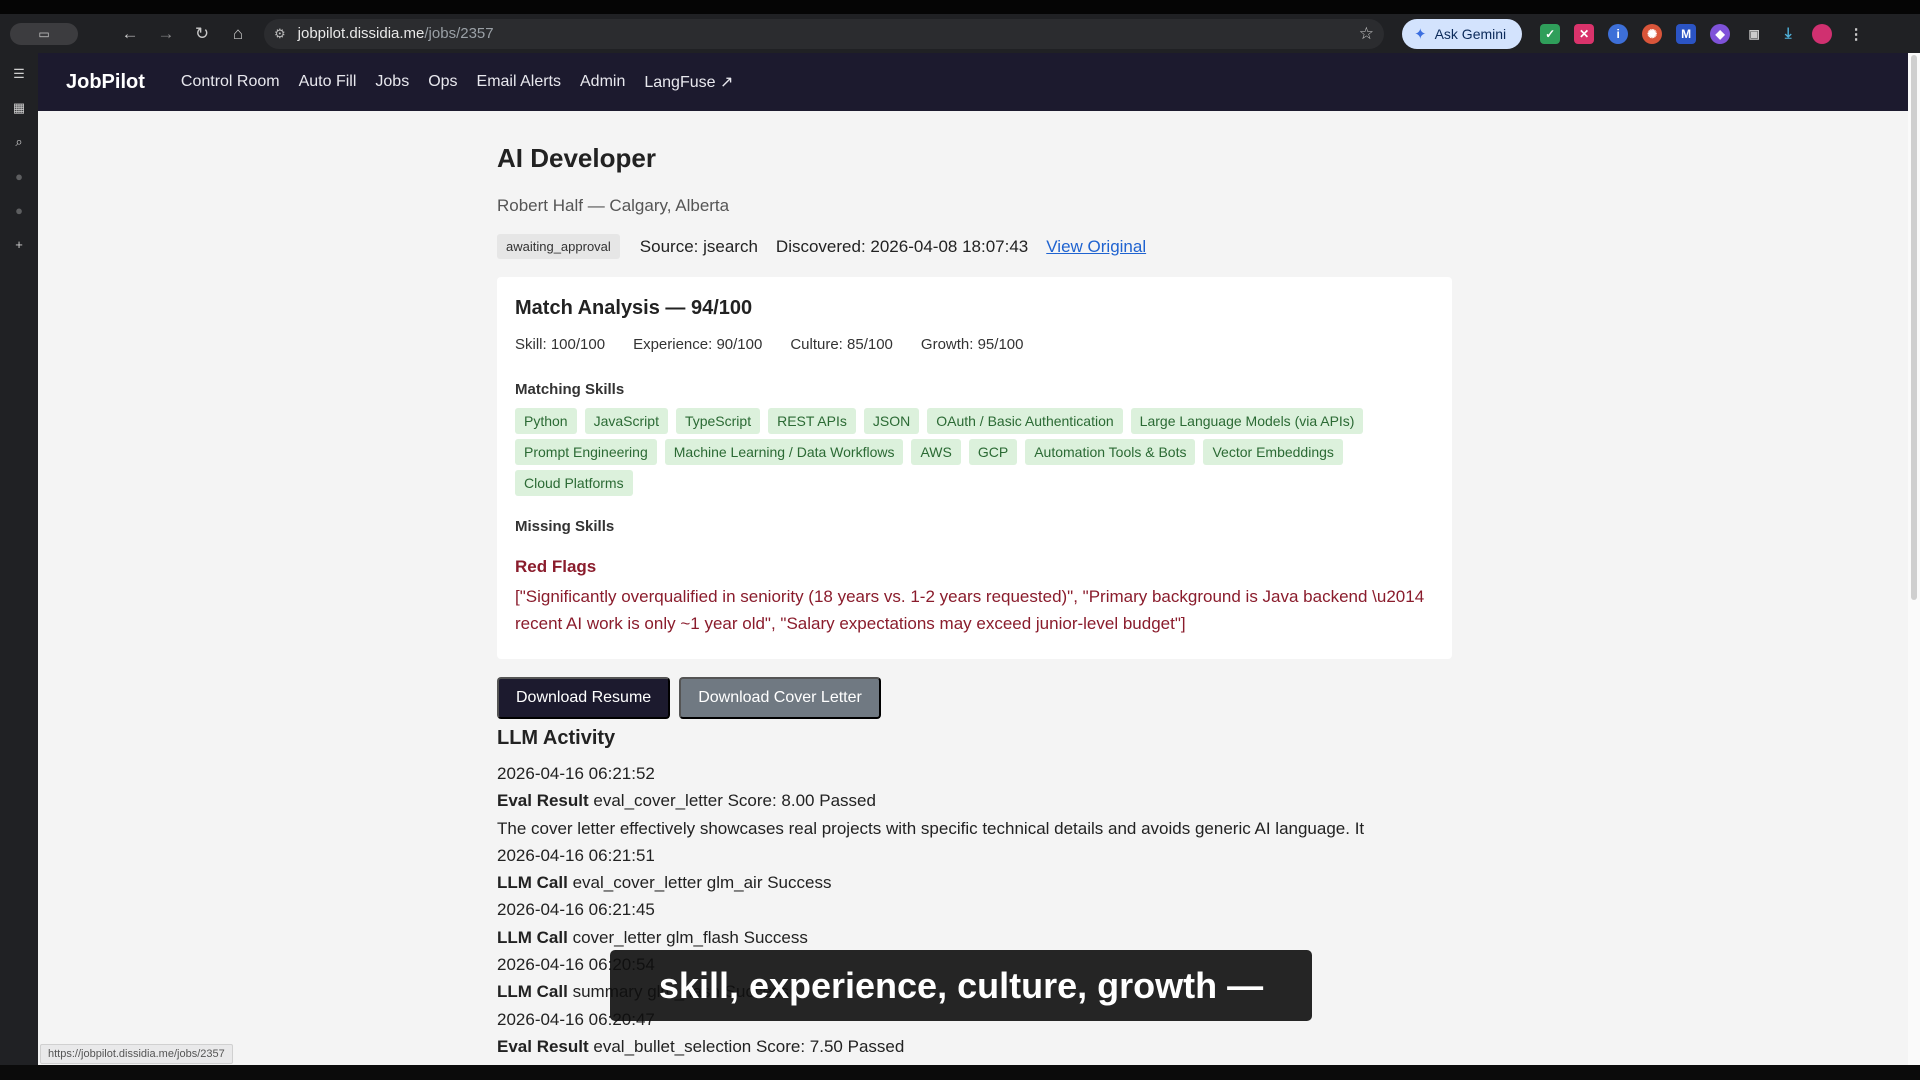  Describe the element at coordinates (19, 244) in the screenshot. I see `new-tab-plus-icon: +` at that location.